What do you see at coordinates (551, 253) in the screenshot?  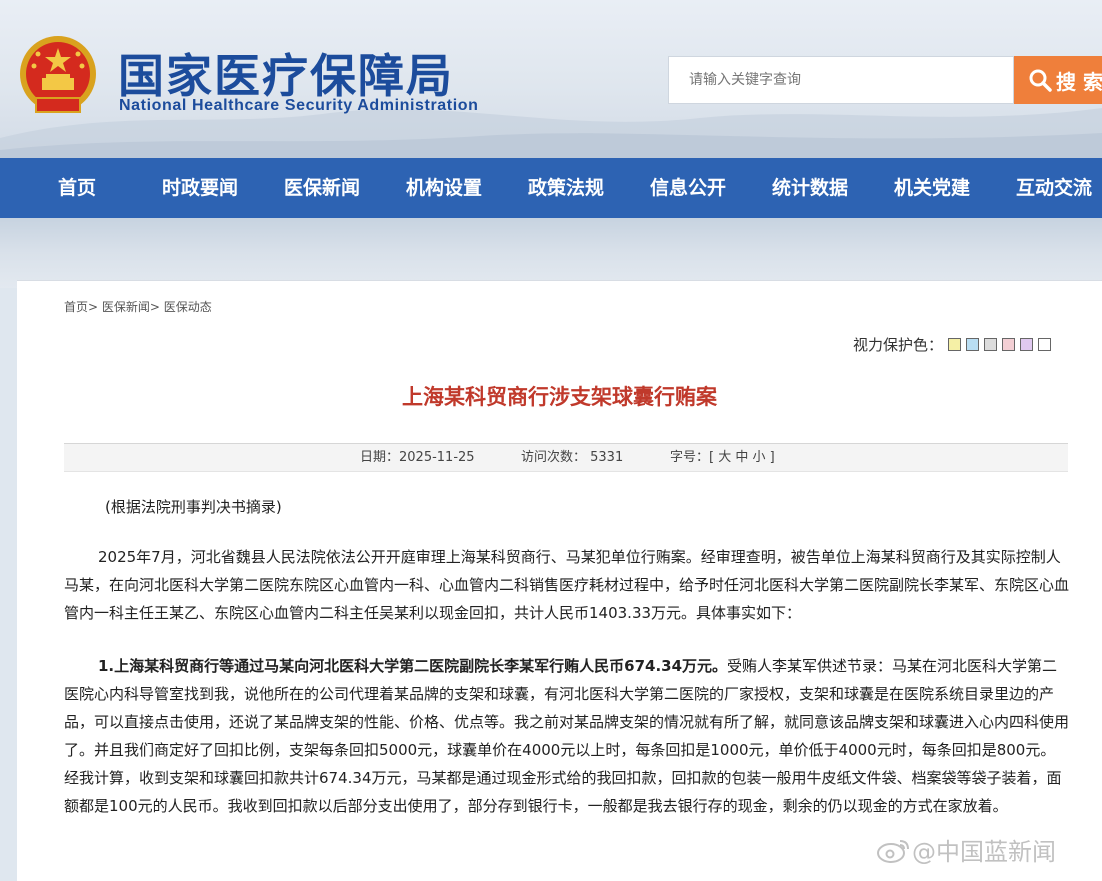 I see `decorative-band` at bounding box center [551, 253].